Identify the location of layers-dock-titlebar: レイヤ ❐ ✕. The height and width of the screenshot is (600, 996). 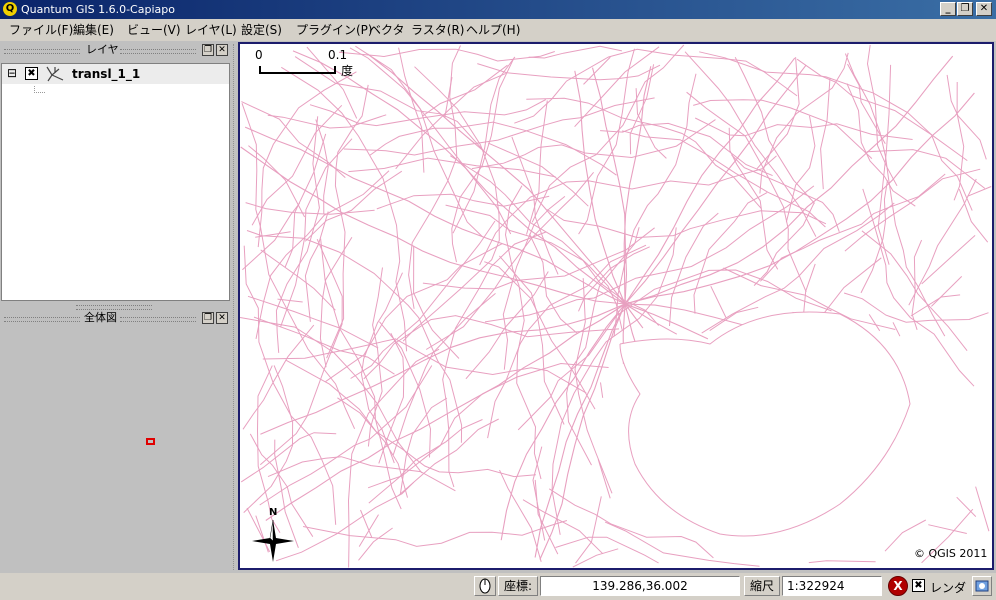
(116, 50).